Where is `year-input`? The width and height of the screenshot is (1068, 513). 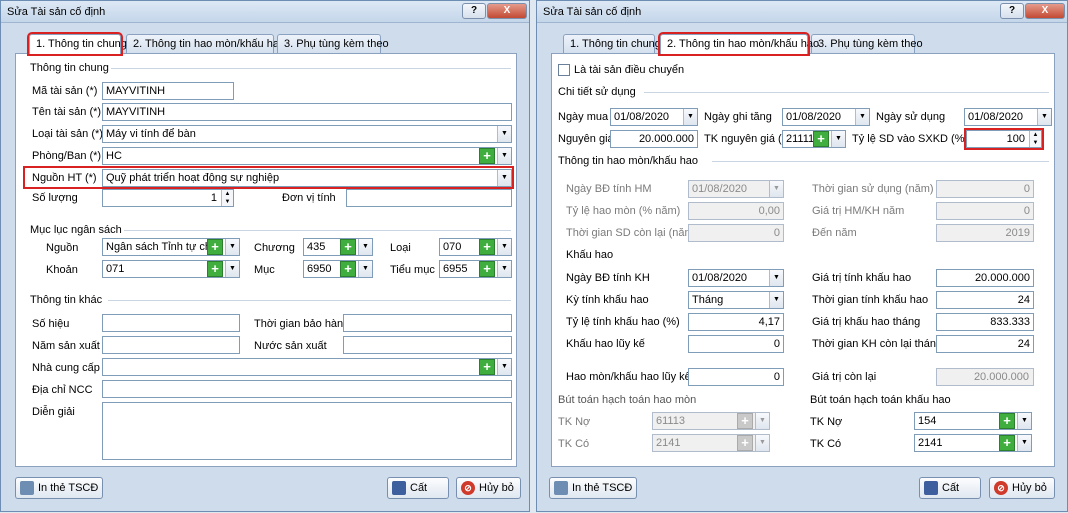
year-input is located at coordinates (171, 345).